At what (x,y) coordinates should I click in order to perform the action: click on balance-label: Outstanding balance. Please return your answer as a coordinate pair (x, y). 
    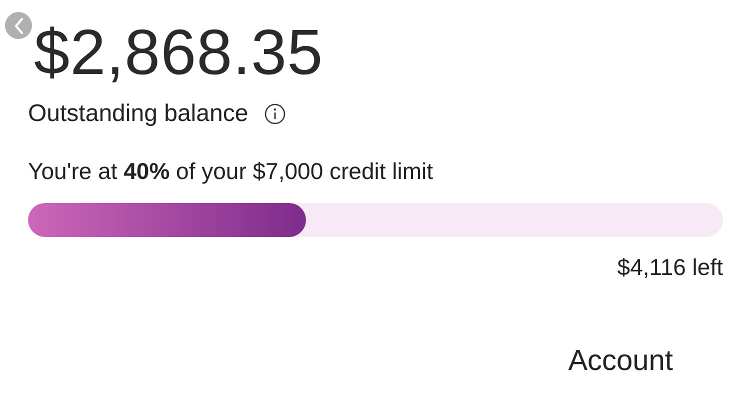
    Looking at the image, I should click on (138, 114).